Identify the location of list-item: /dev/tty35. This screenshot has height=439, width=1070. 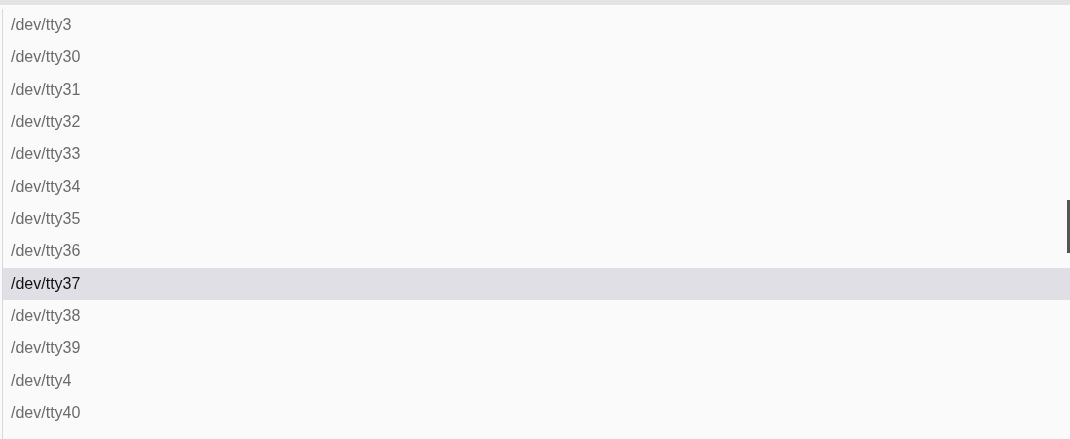
(536, 219).